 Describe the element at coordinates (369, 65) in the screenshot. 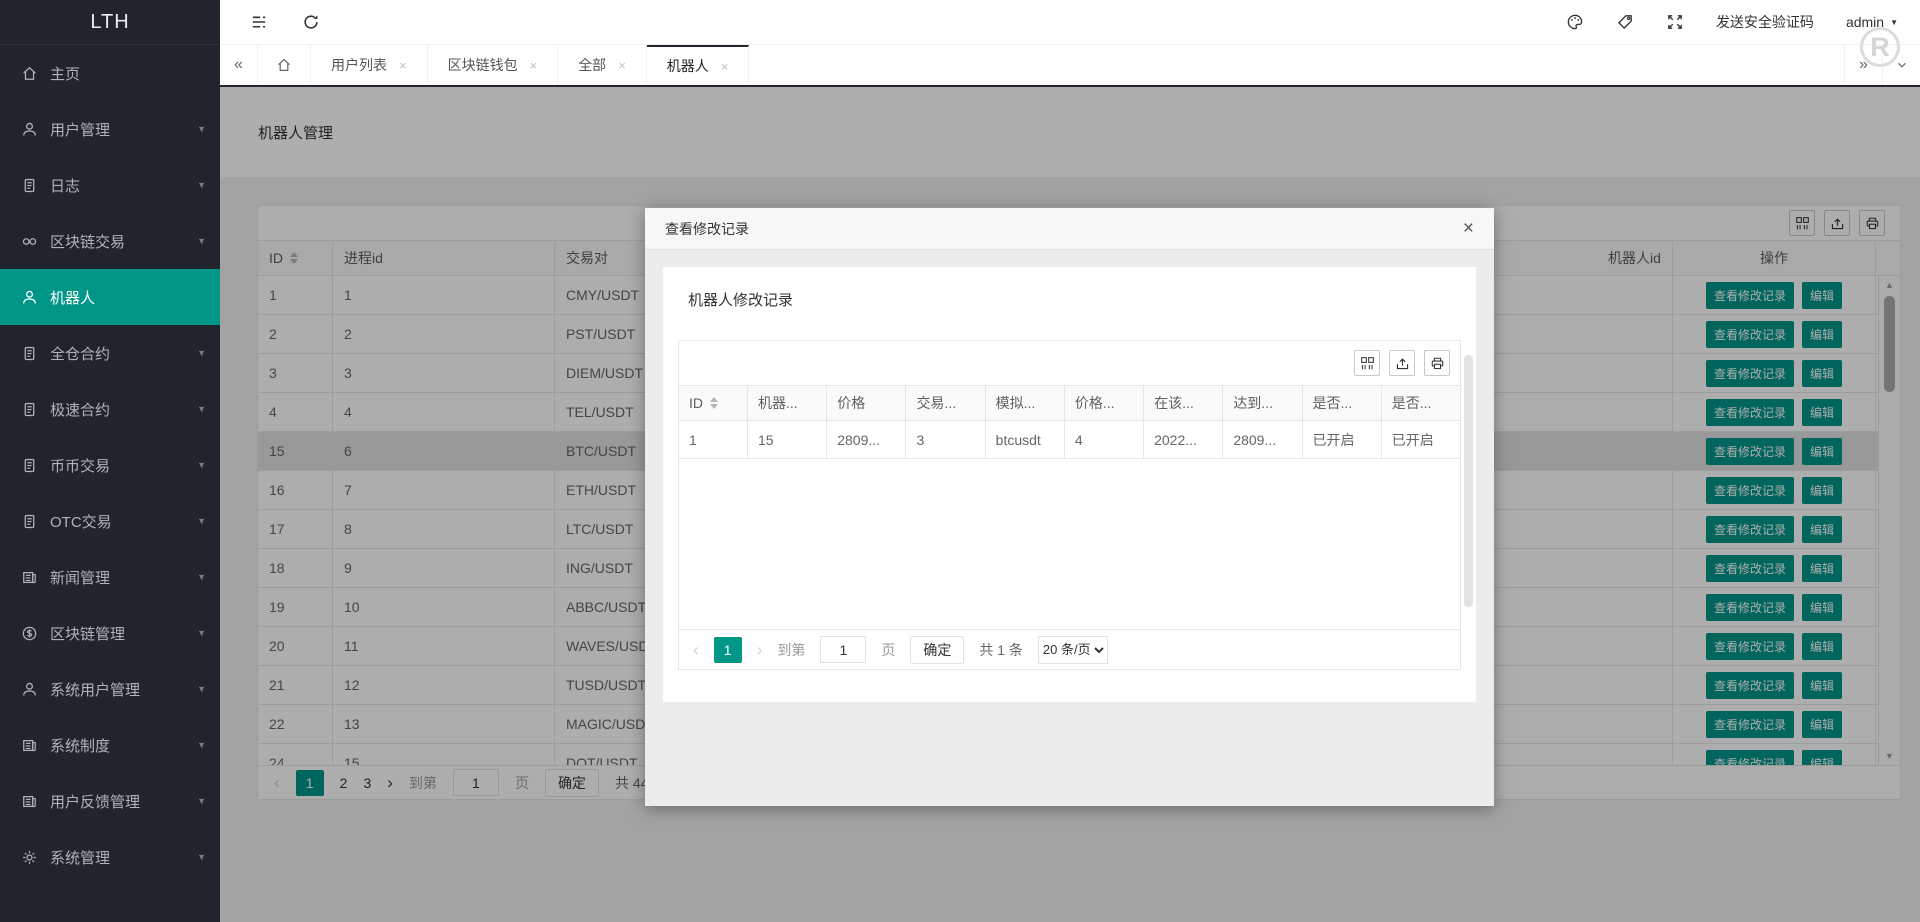

I see `tab-user-list: 用户列表 ×` at that location.